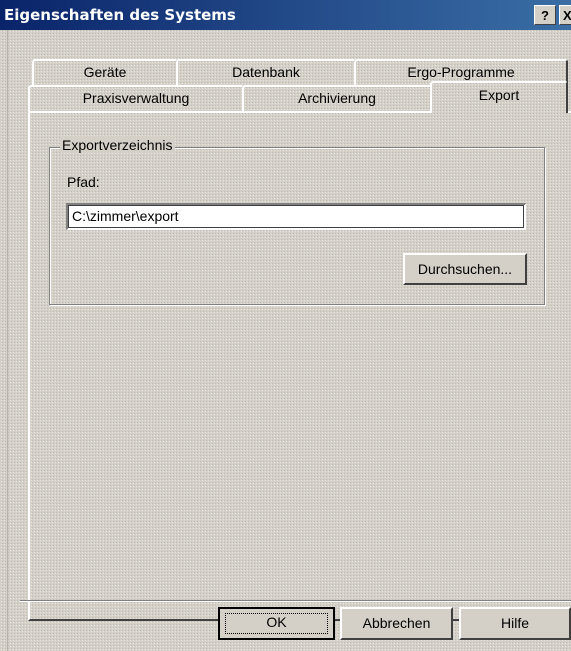 The height and width of the screenshot is (651, 571). What do you see at coordinates (296, 216) in the screenshot?
I see `path-input: C:\zimmer\export` at bounding box center [296, 216].